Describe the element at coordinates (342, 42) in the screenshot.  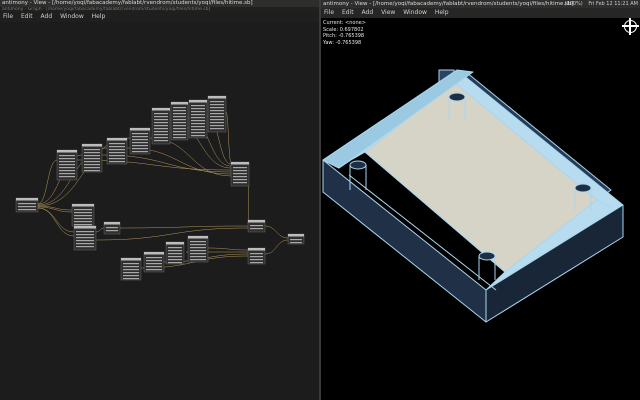
I see `yaw-readout: Yaw: -0.765398` at that location.